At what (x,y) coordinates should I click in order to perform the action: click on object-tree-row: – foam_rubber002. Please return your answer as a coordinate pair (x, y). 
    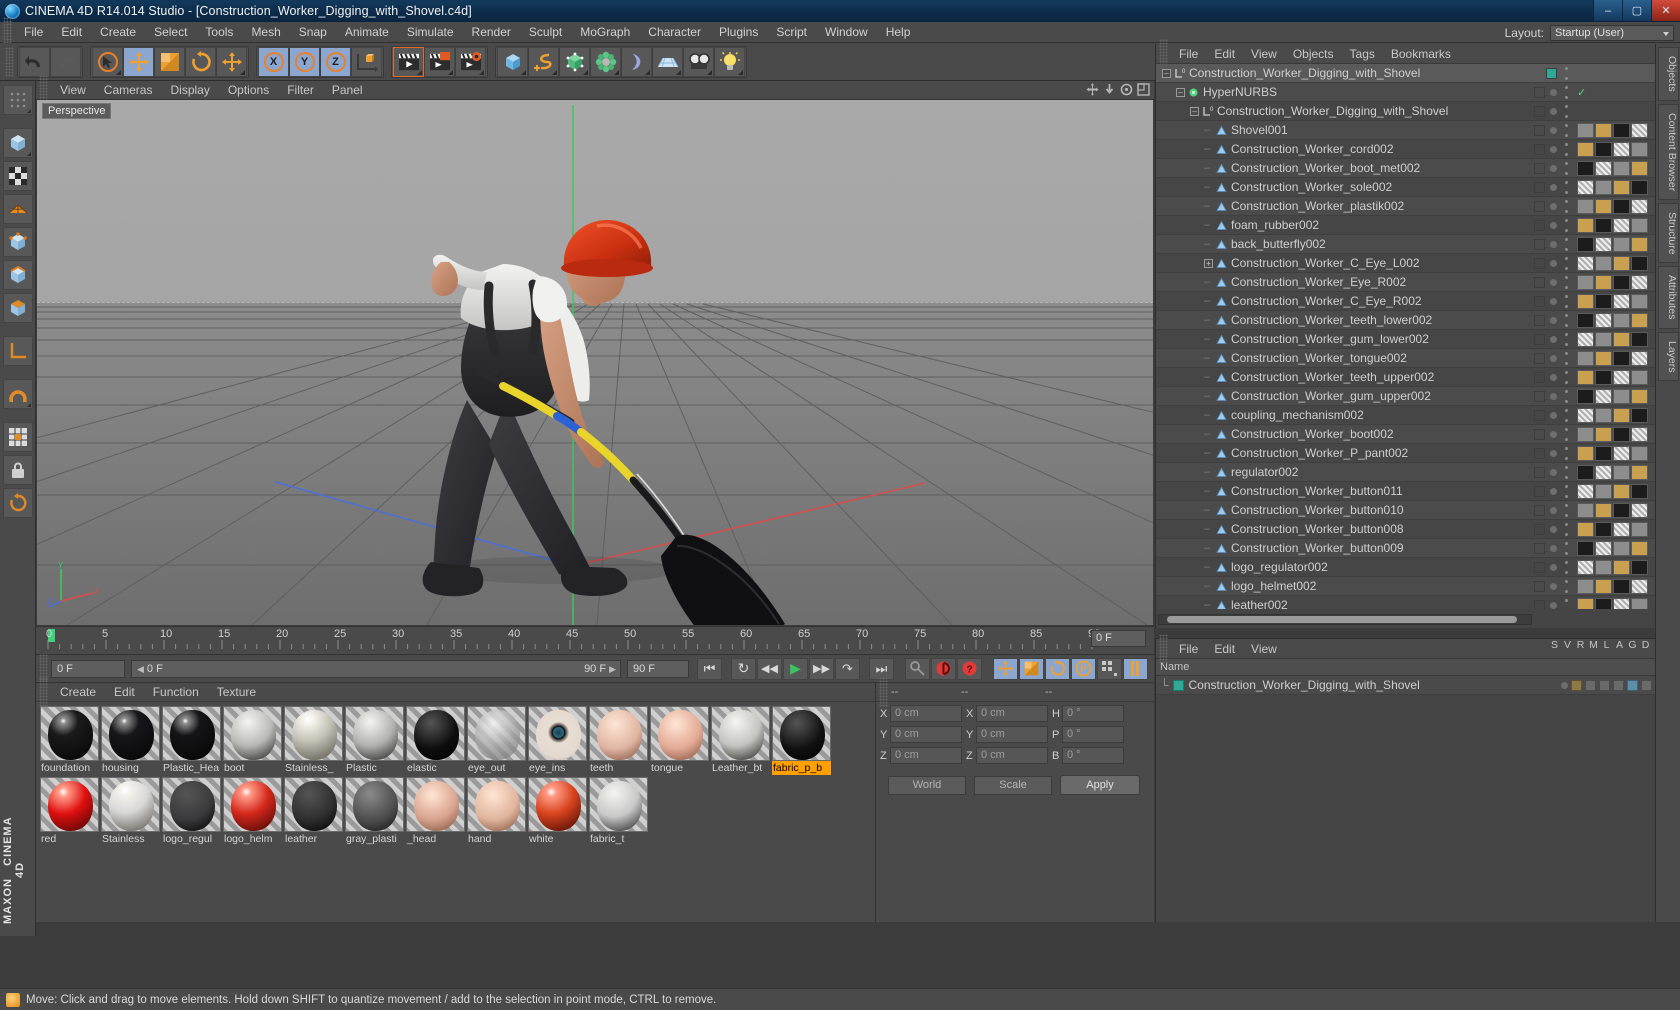
    Looking at the image, I should click on (1405, 225).